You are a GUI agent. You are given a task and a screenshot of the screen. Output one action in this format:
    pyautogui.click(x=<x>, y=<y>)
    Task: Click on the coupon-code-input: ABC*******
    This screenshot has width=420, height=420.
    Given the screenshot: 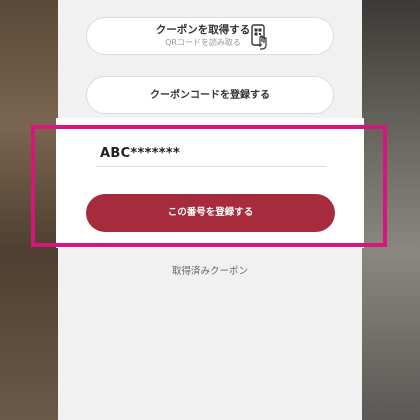 What is the action you would take?
    pyautogui.click(x=140, y=153)
    